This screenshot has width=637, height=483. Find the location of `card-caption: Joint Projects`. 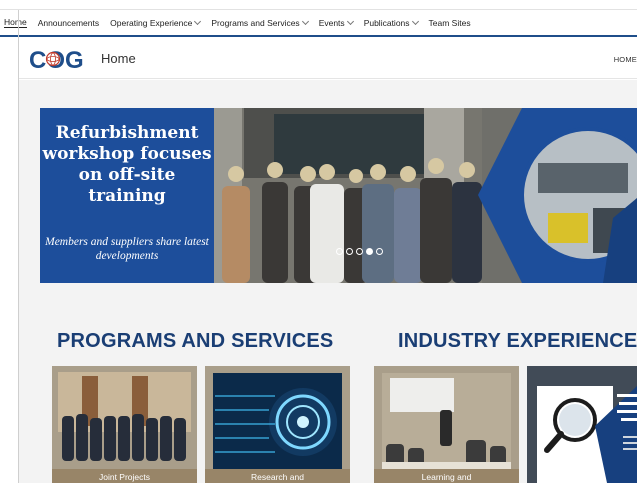

card-caption: Joint Projects is located at coordinates (124, 476).